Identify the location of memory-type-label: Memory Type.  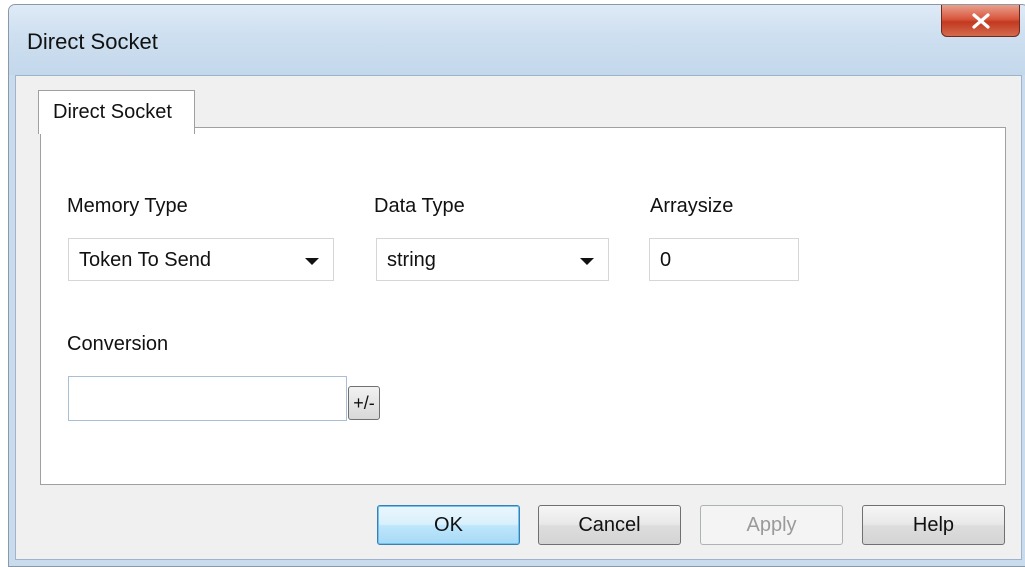
(127, 206).